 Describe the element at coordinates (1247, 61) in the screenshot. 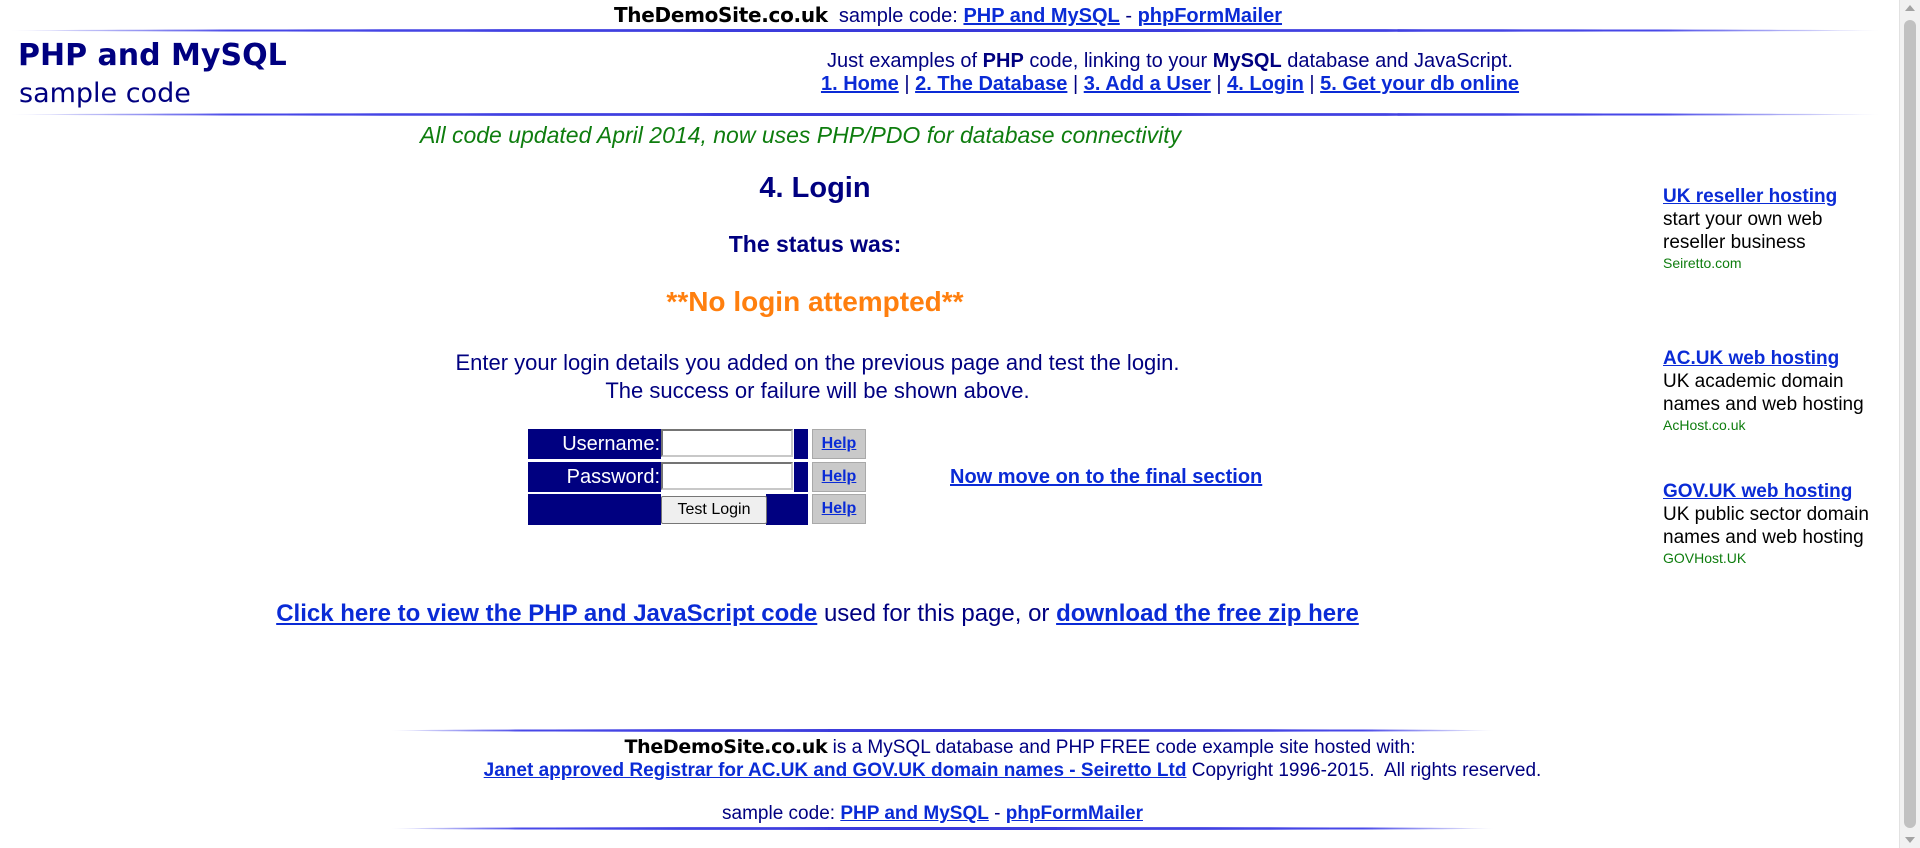

I see `tagline-mysql: MySQL` at that location.